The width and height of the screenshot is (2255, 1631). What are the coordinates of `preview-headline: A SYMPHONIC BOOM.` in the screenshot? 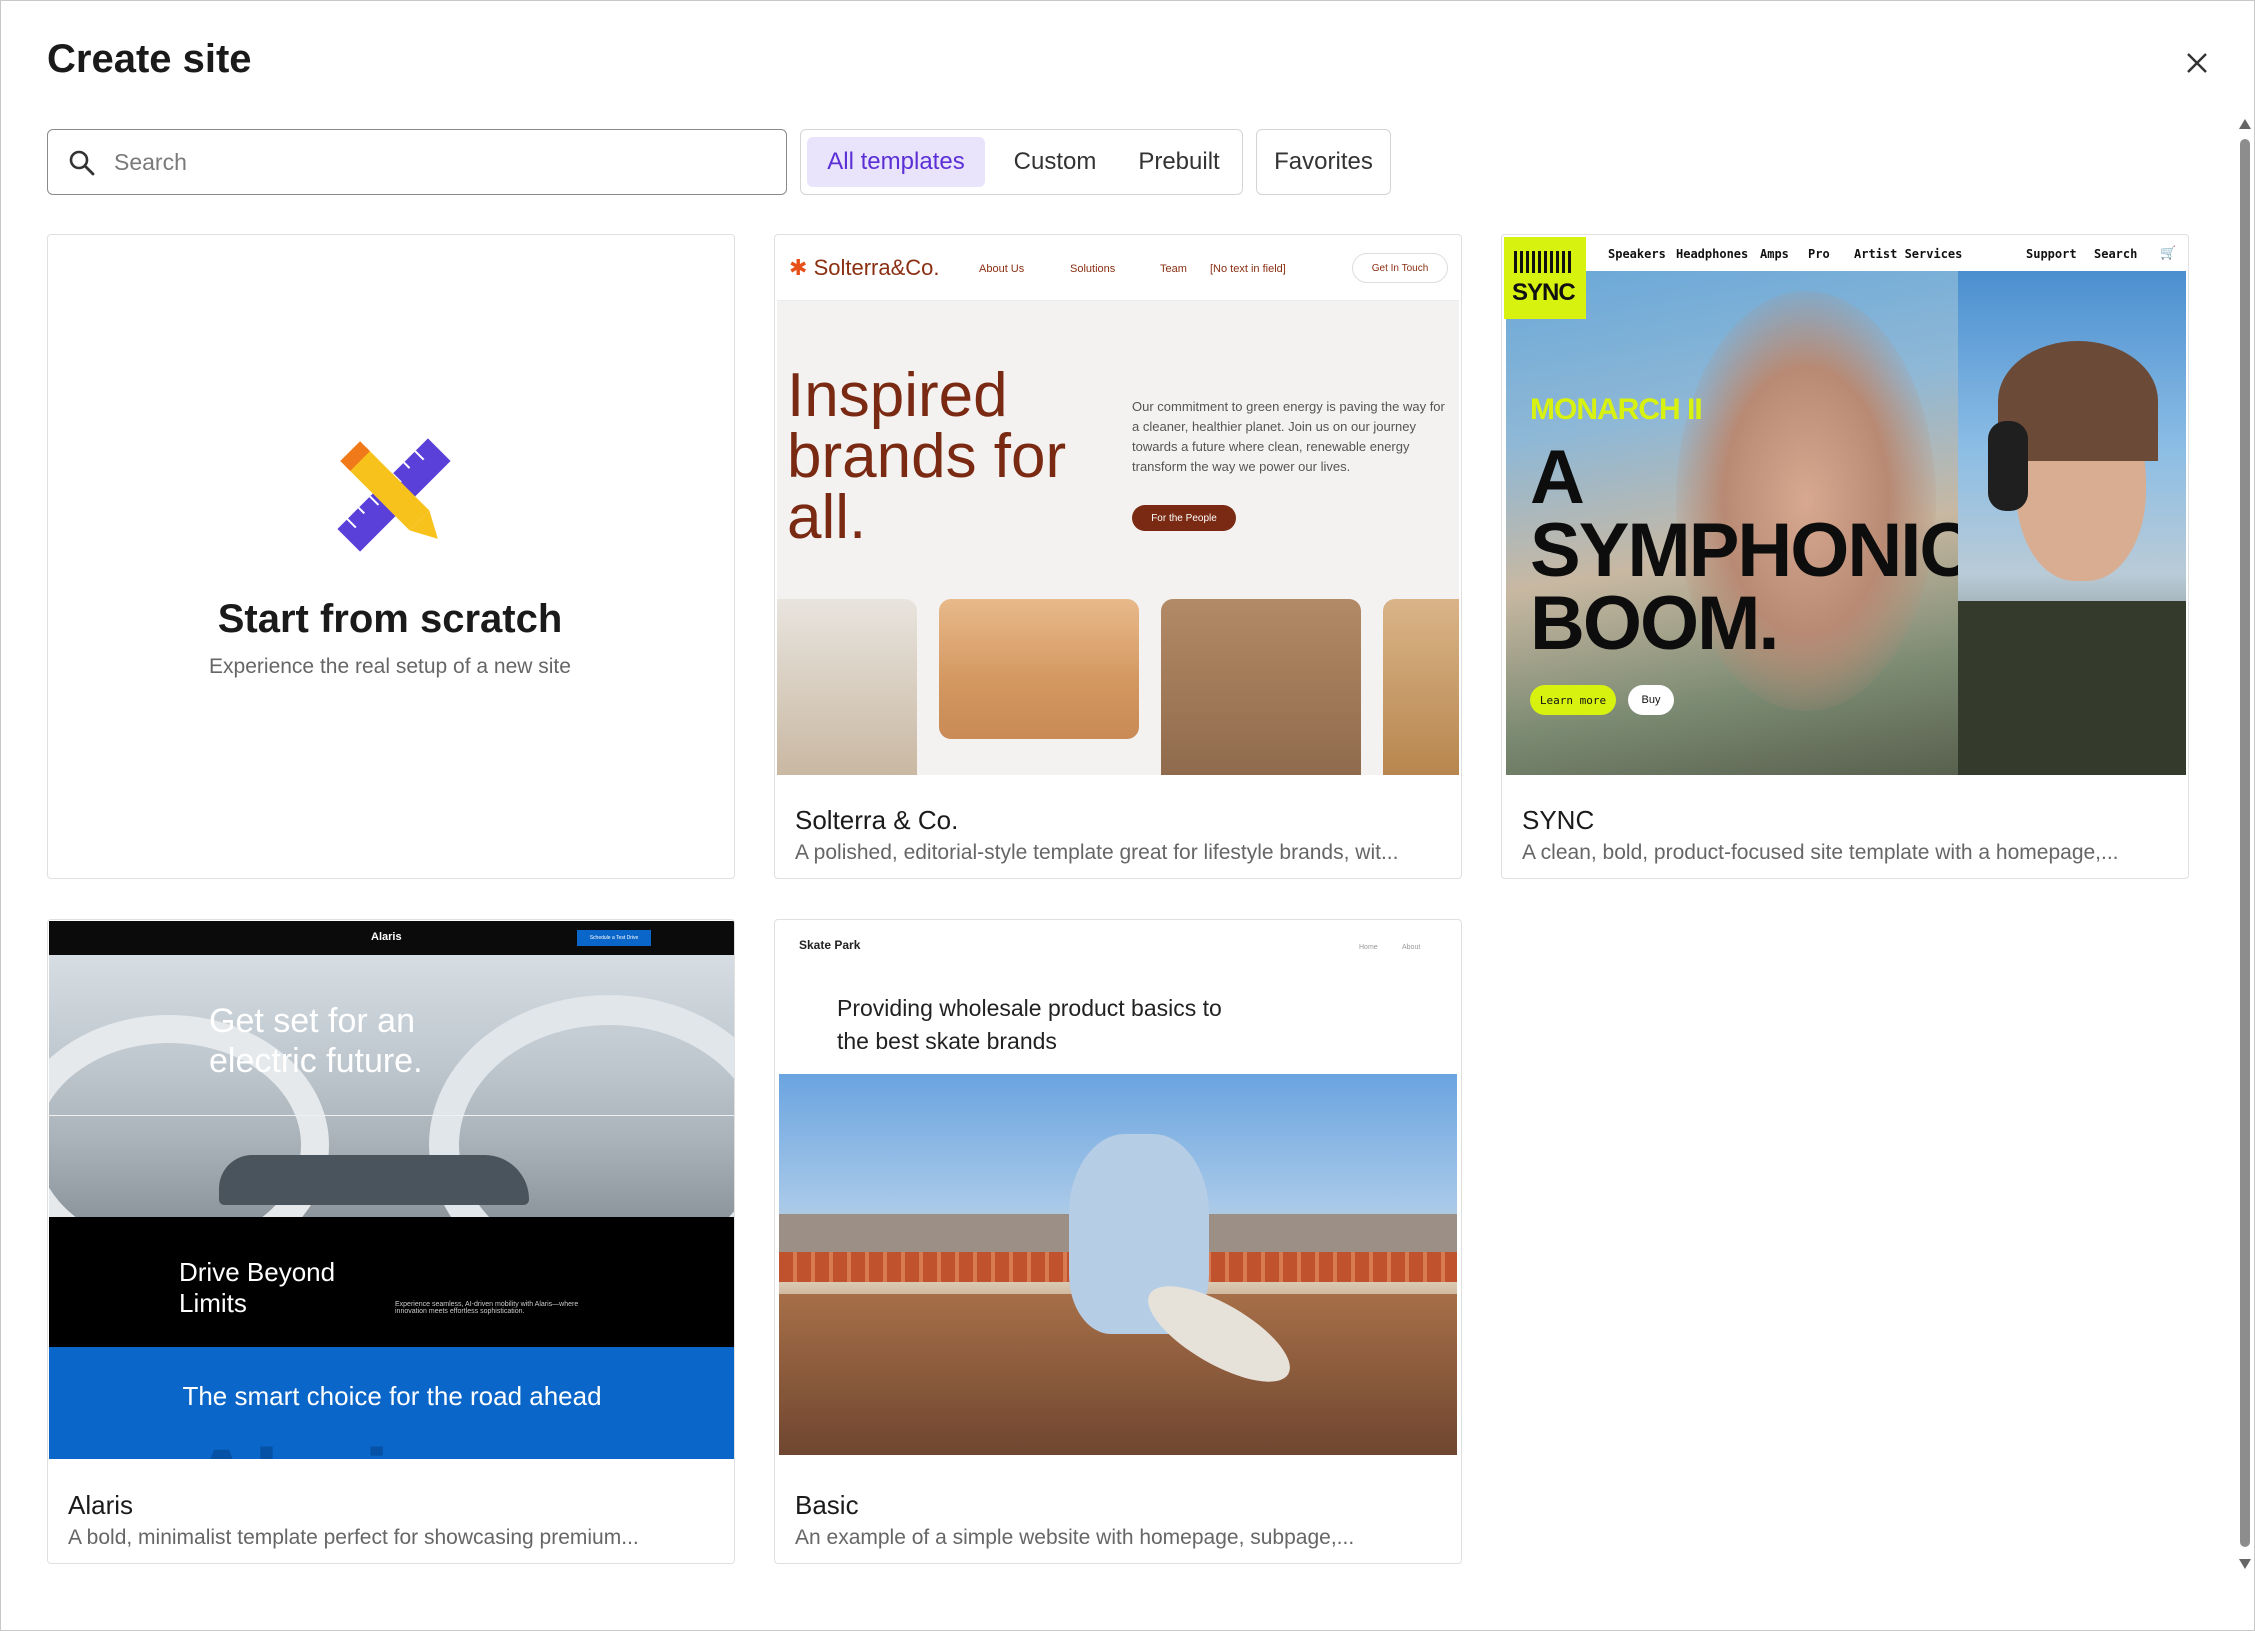 It's located at (1744, 550).